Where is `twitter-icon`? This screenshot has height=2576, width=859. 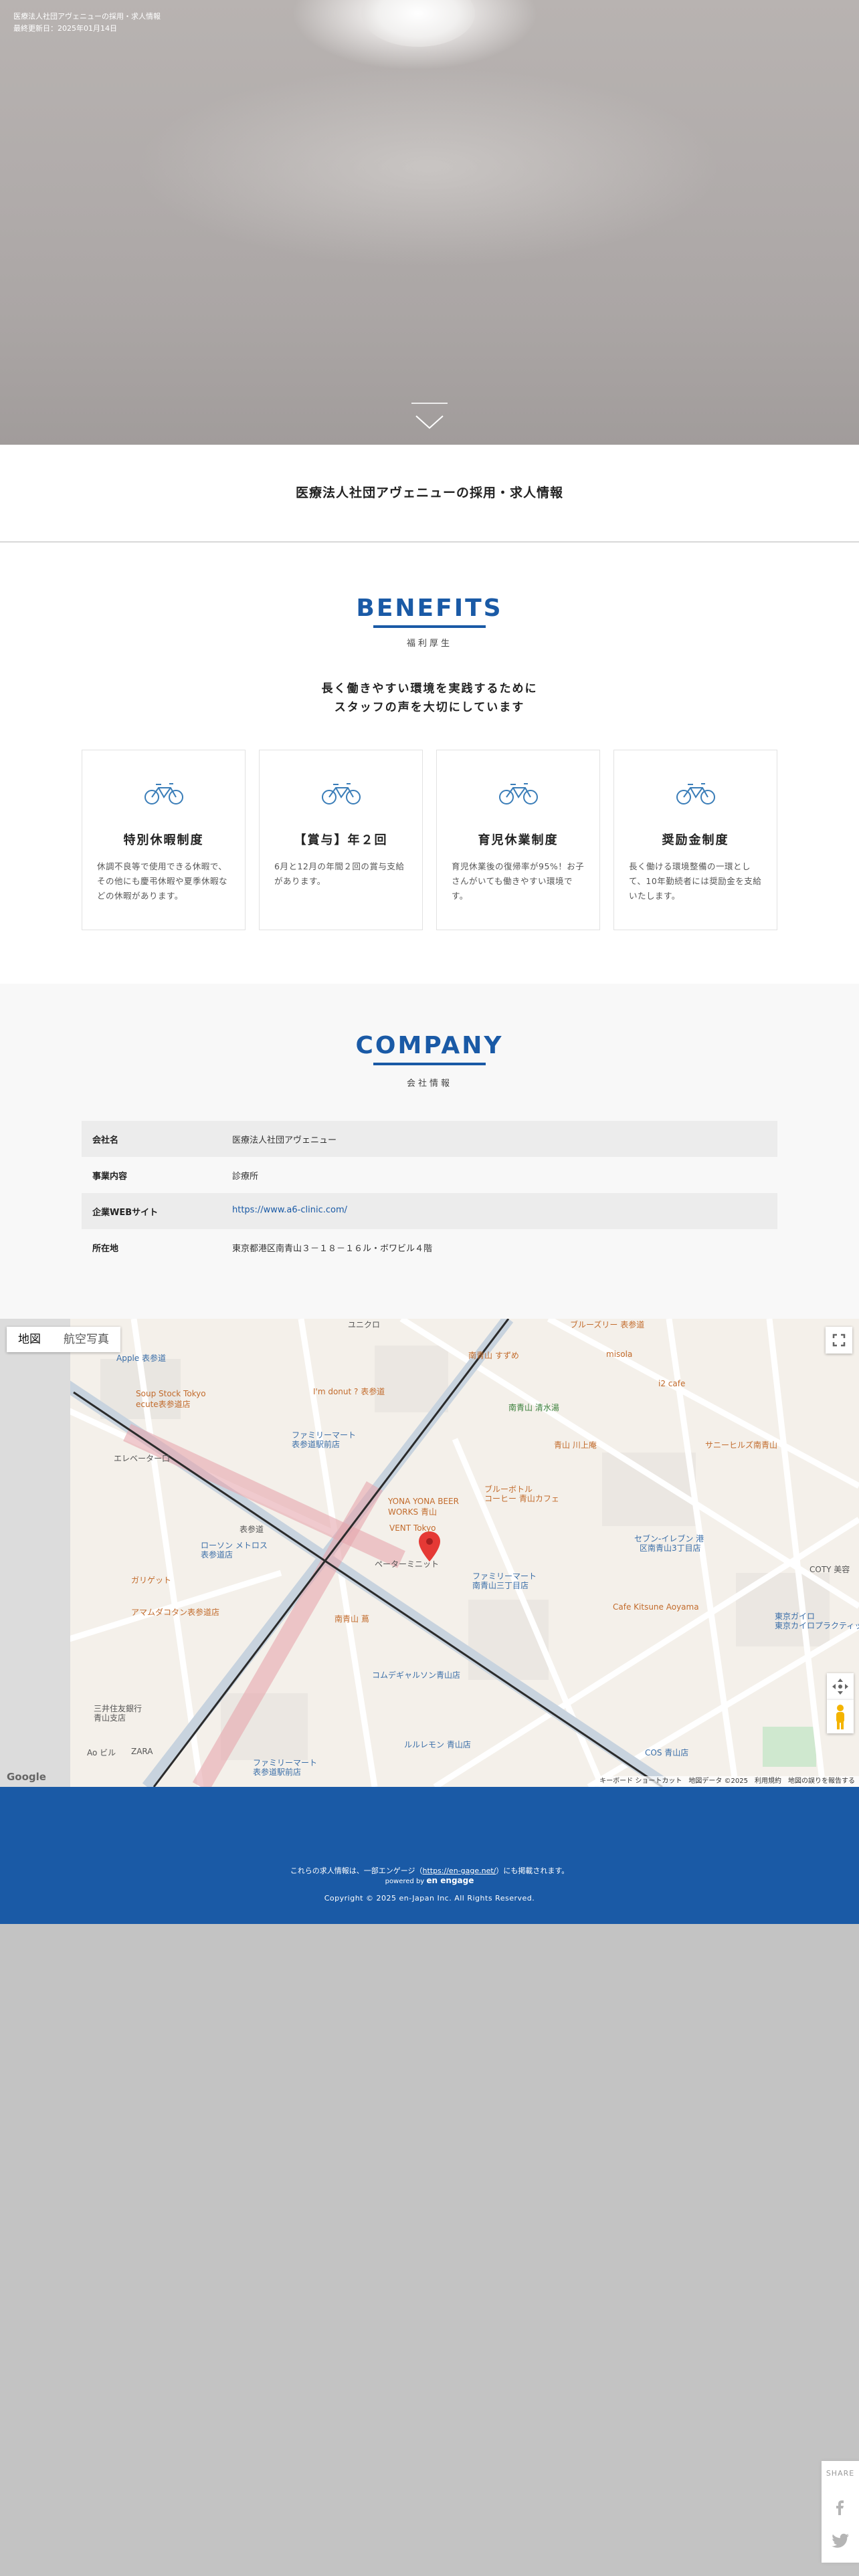
twitter-icon is located at coordinates (840, 2541).